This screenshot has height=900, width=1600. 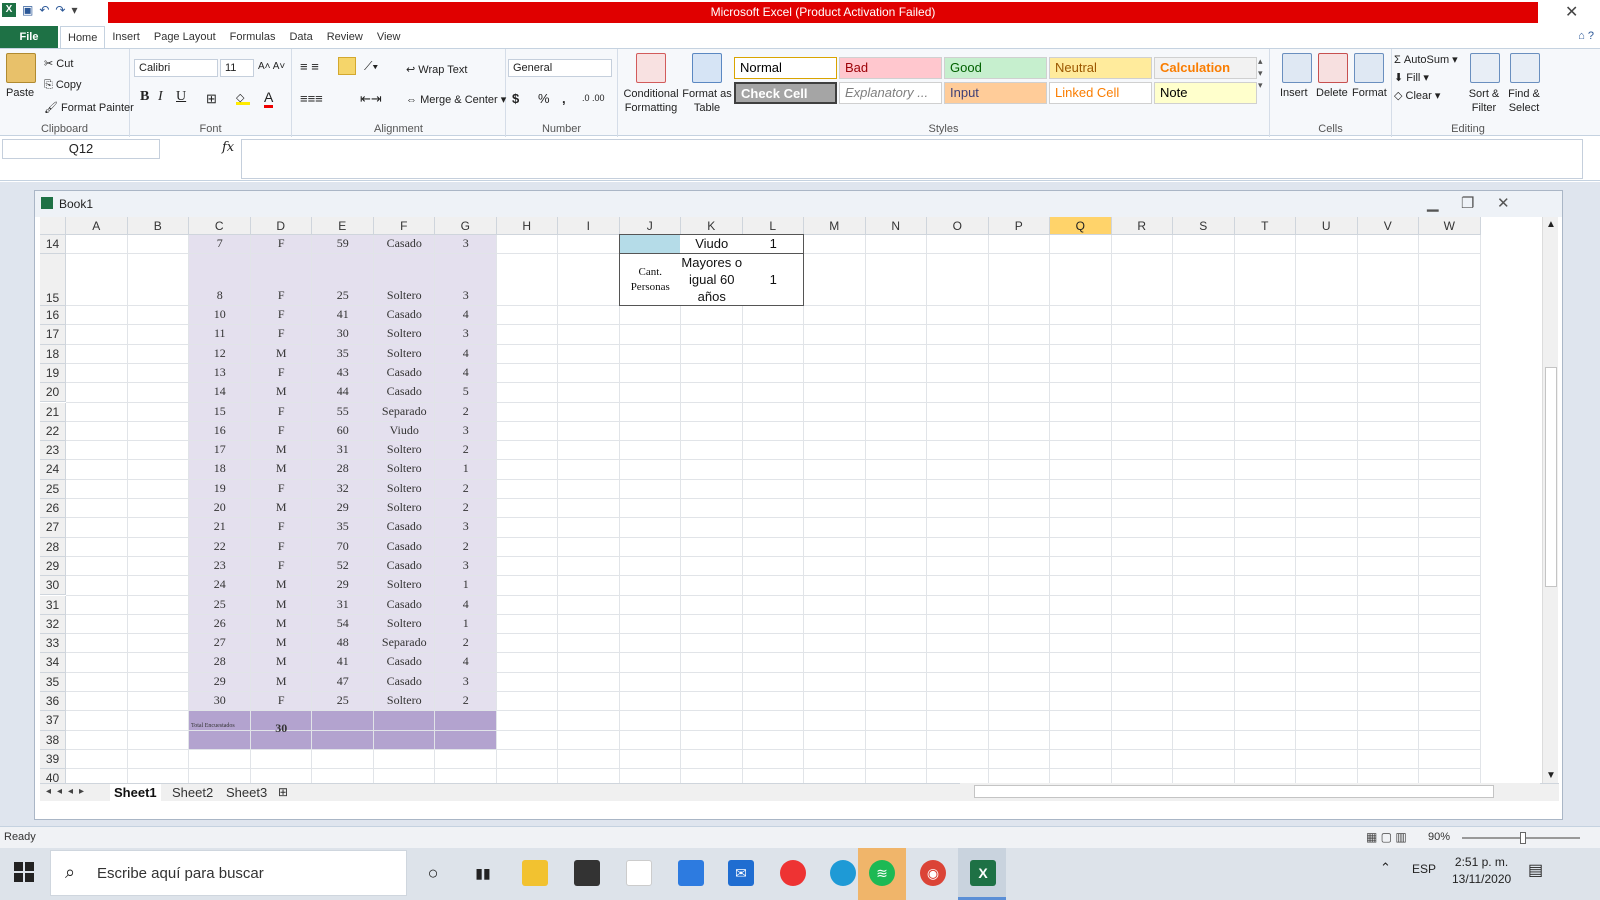 I want to click on decimal-icon: .0 .00, so click(x=593, y=98).